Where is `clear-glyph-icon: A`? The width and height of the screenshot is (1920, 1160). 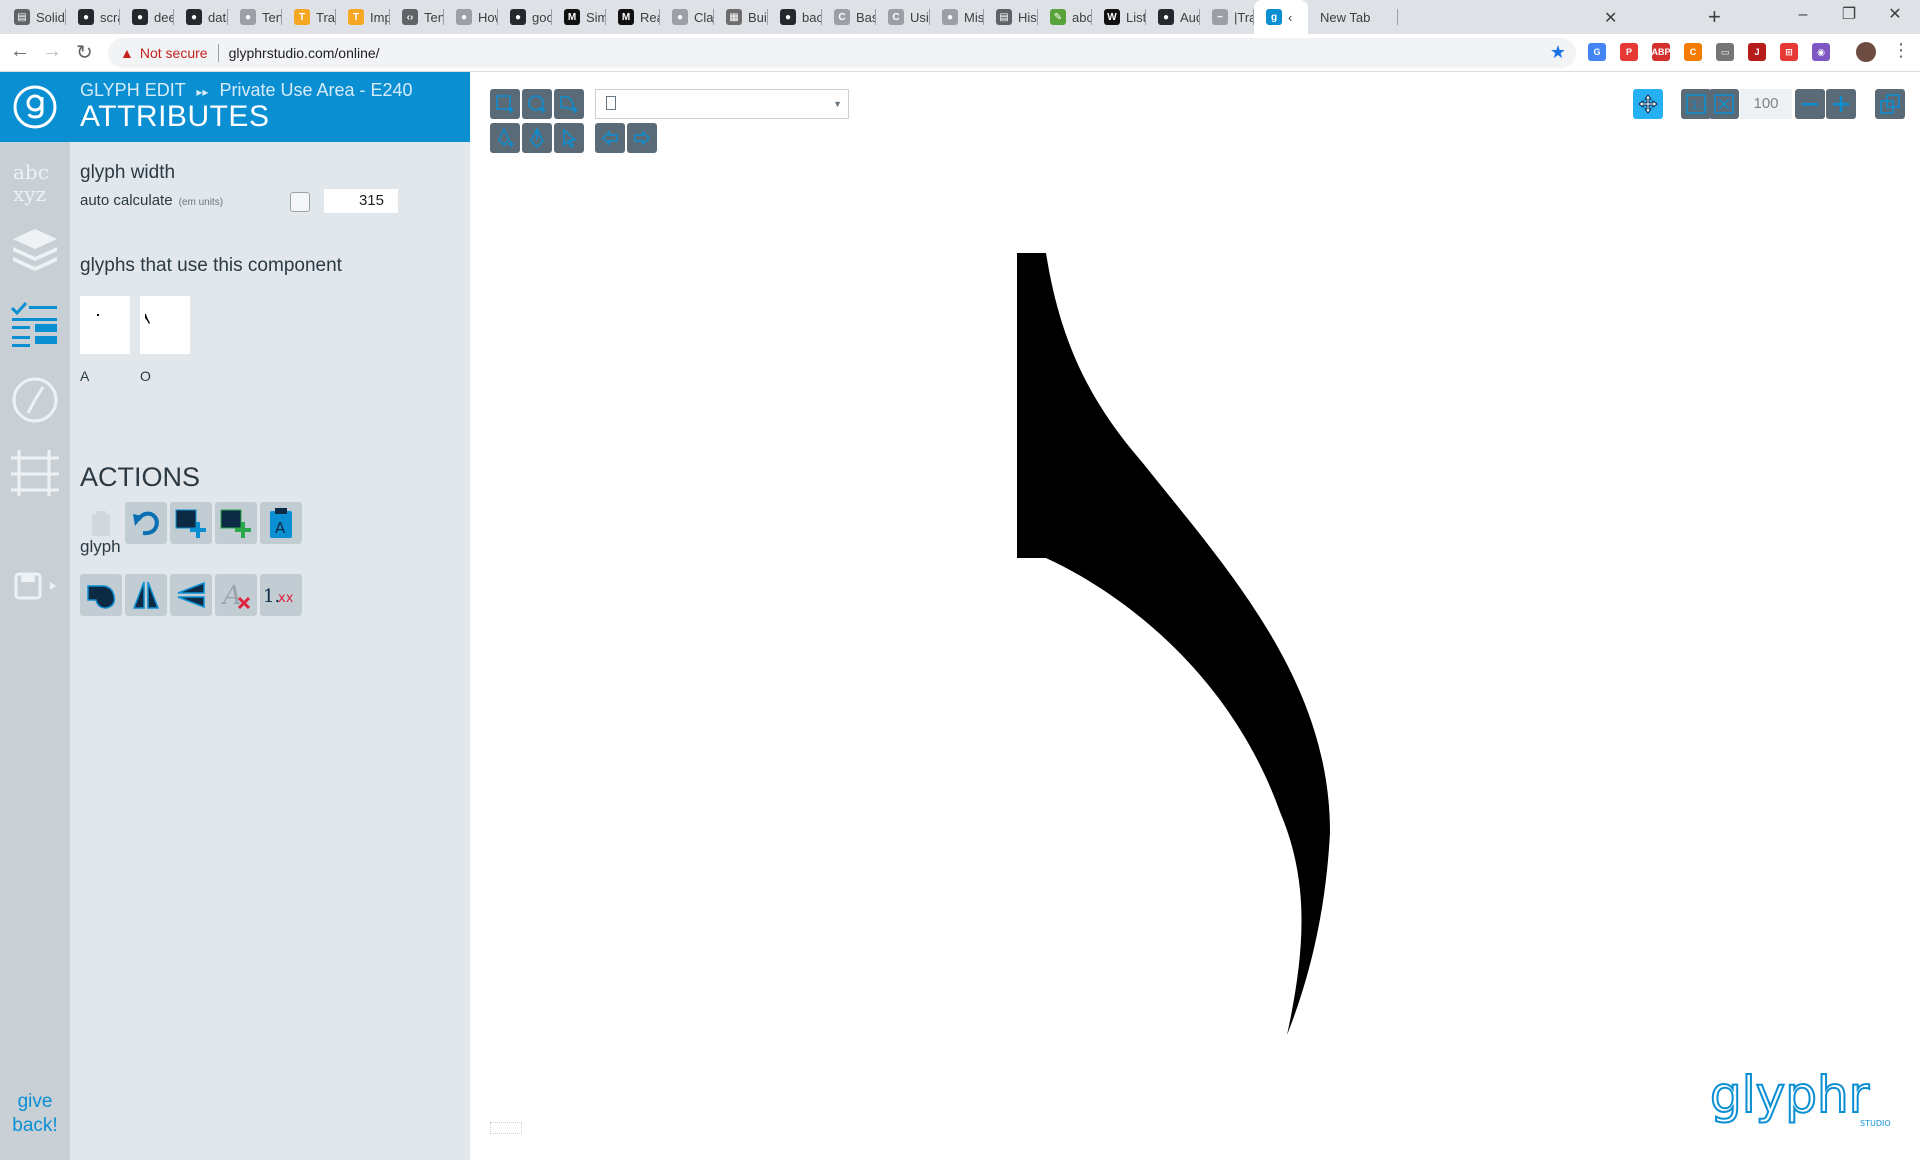 clear-glyph-icon: A is located at coordinates (236, 596).